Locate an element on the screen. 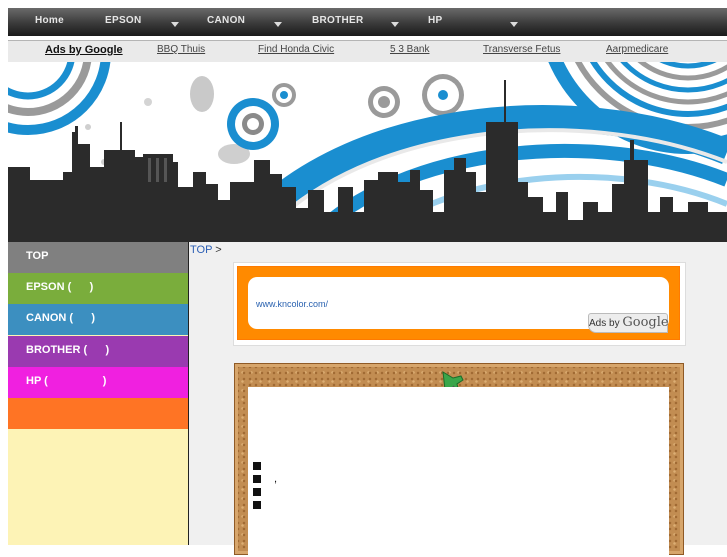 The image size is (727, 557). sidebar-item-top: TOP is located at coordinates (98, 257).